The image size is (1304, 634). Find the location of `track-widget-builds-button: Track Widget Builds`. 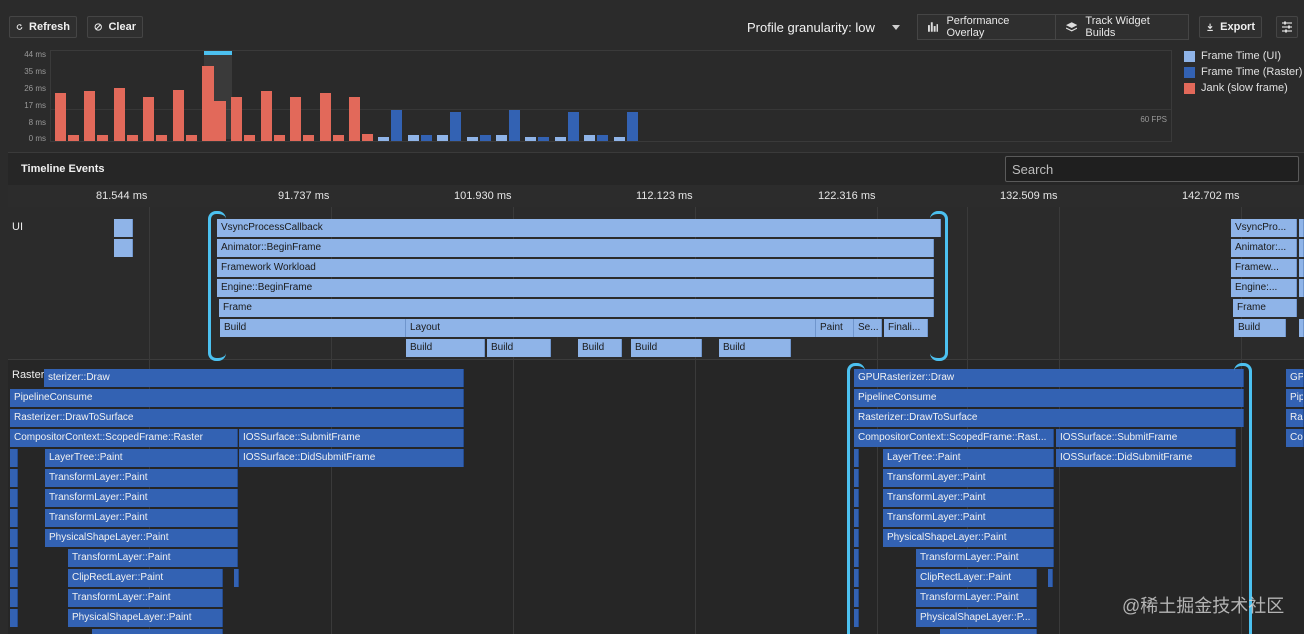

track-widget-builds-button: Track Widget Builds is located at coordinates (1122, 27).